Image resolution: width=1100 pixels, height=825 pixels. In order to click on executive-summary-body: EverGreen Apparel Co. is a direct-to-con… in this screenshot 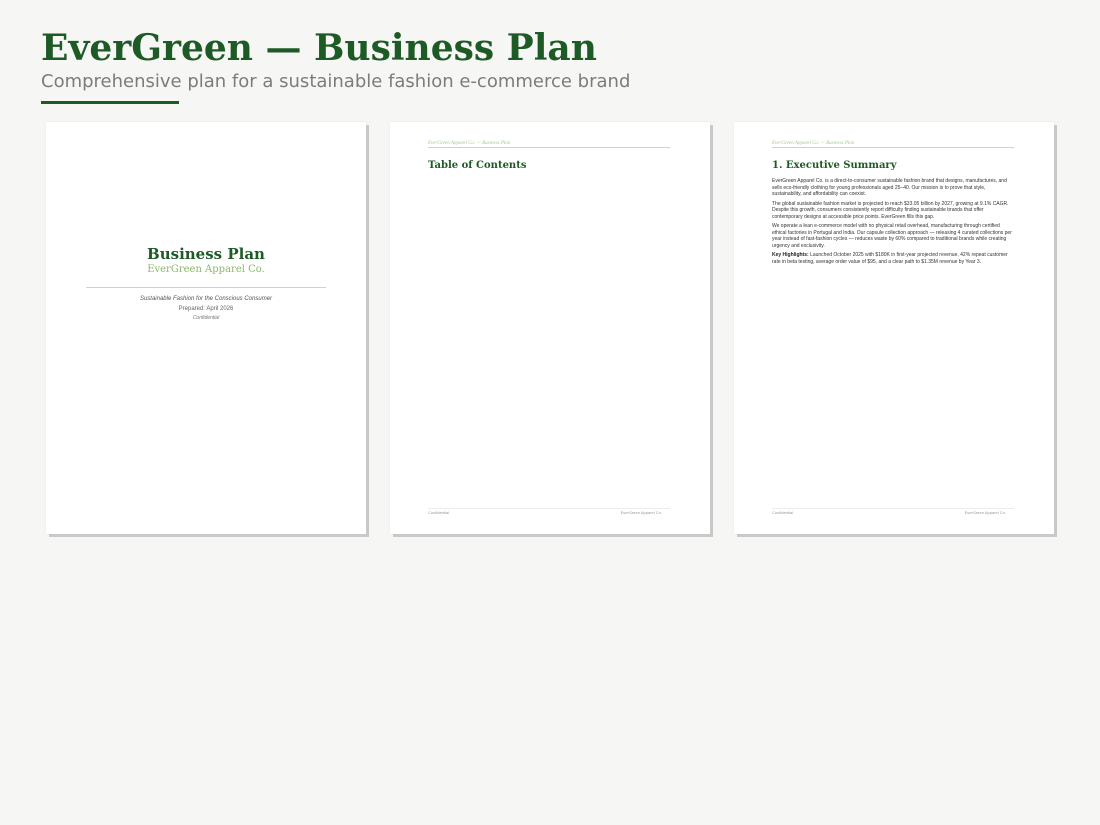, I will do `click(893, 223)`.